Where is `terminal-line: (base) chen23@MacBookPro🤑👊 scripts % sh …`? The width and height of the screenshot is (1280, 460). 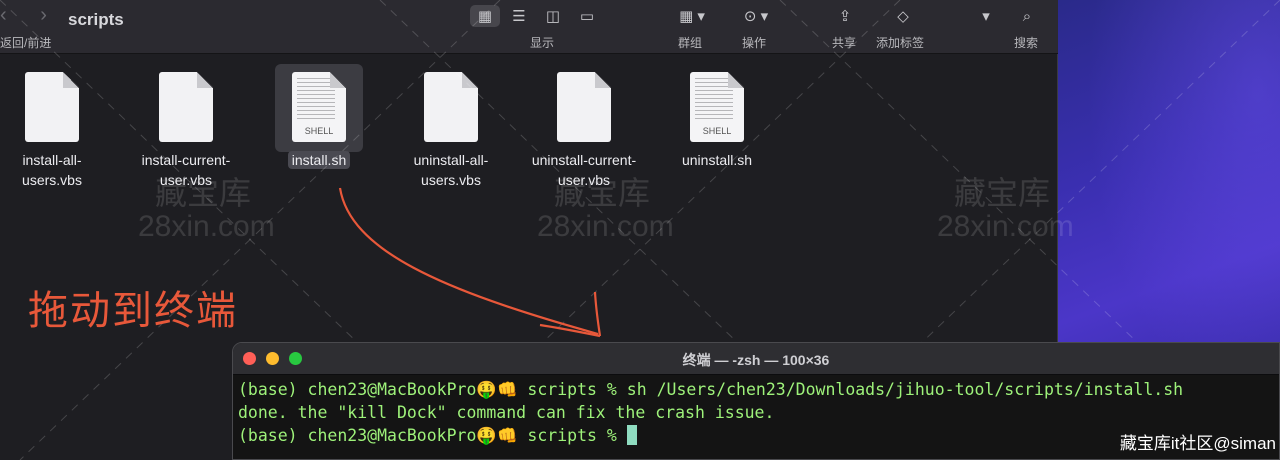 terminal-line: (base) chen23@MacBookPro🤑👊 scripts % sh … is located at coordinates (711, 389).